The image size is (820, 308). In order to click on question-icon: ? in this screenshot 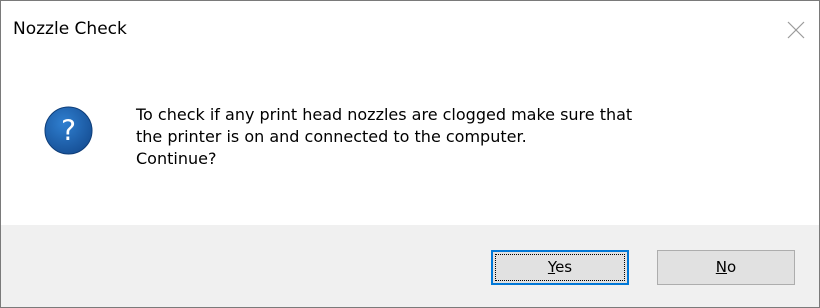, I will do `click(68, 130)`.